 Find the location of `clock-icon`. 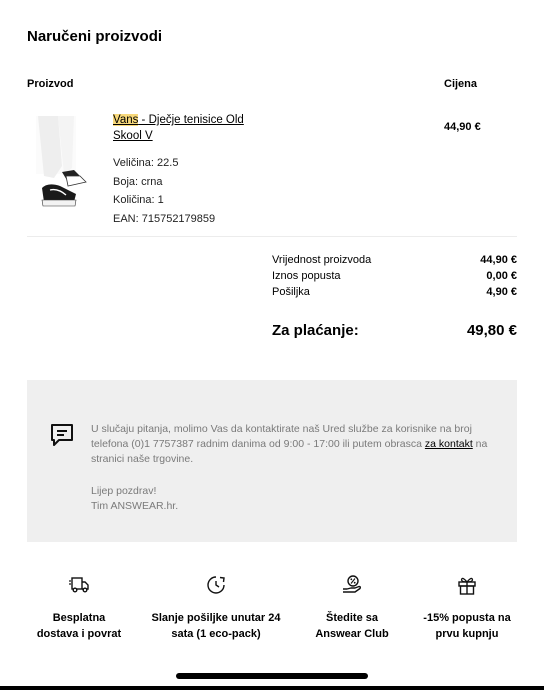

clock-icon is located at coordinates (216, 585).